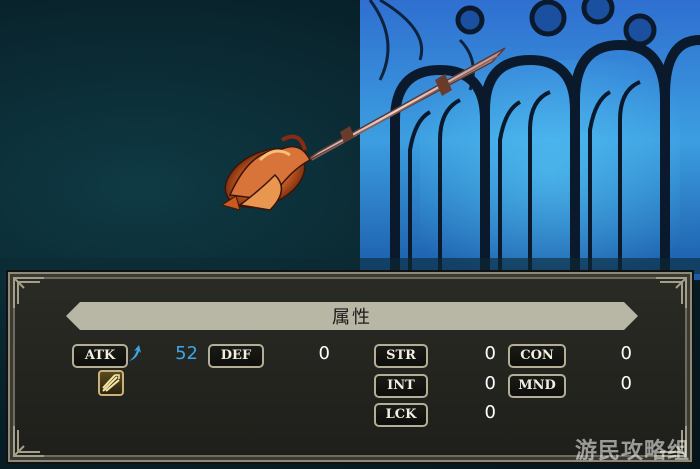 The image size is (700, 469). Describe the element at coordinates (490, 383) in the screenshot. I see `stat-value-int: 0` at that location.